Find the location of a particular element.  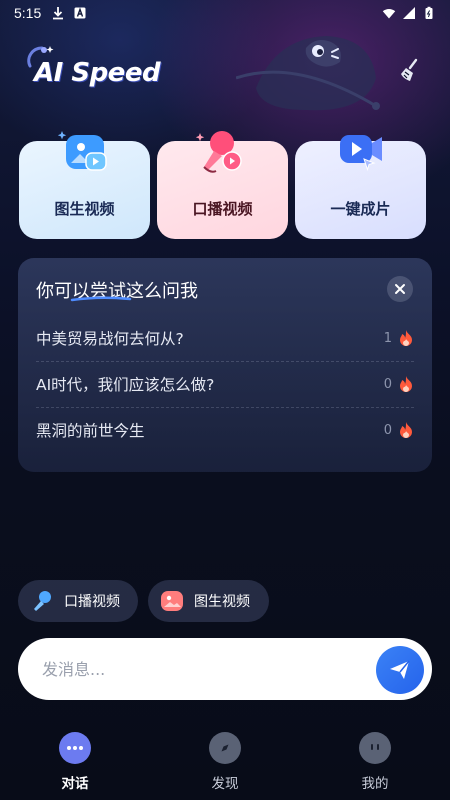

app-logo: AI Speed is located at coordinates (92, 74).